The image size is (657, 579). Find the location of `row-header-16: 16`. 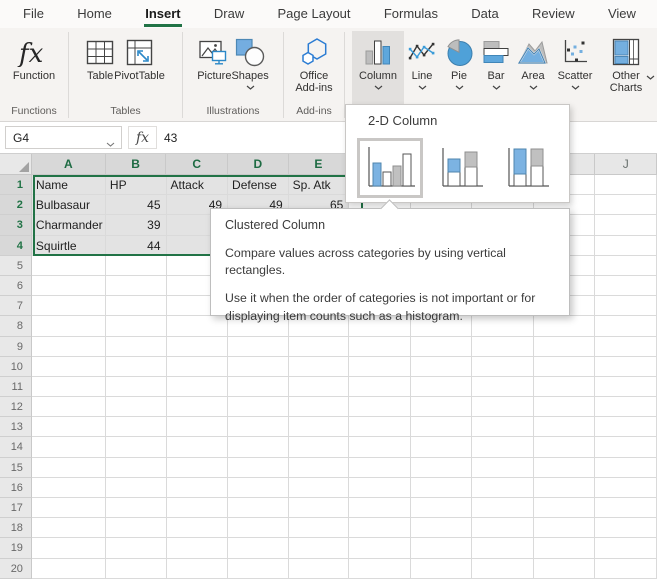

row-header-16: 16 is located at coordinates (16, 487).